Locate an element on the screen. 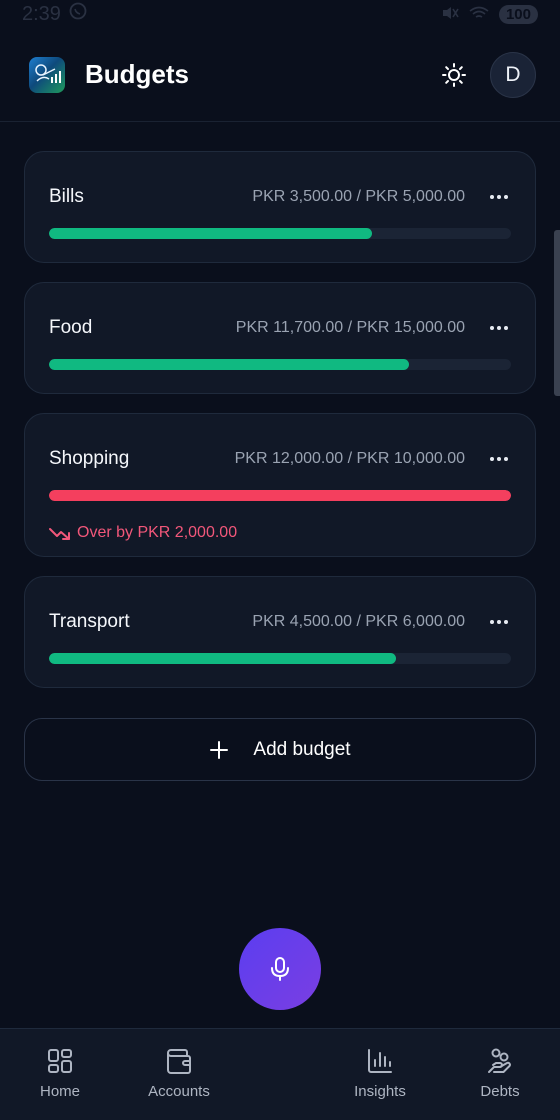  user-avatar: D is located at coordinates (513, 74).